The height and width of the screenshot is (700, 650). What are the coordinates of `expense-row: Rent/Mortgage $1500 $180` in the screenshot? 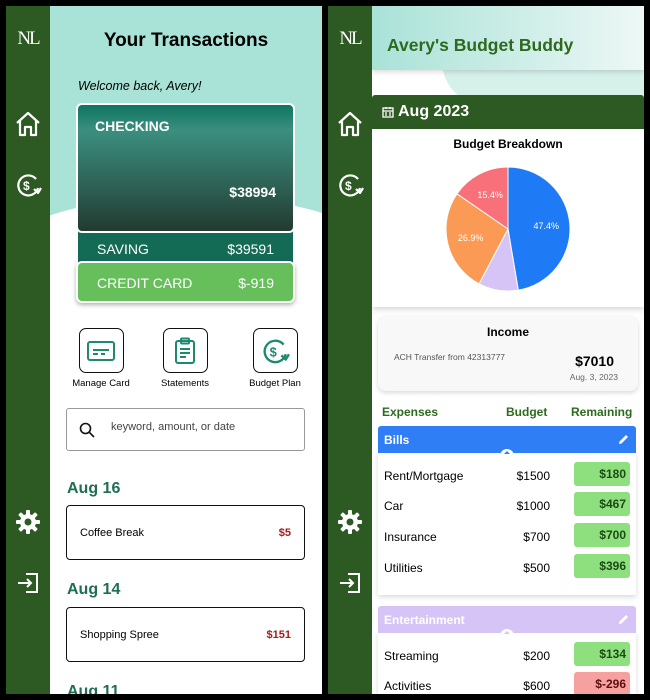 It's located at (507, 474).